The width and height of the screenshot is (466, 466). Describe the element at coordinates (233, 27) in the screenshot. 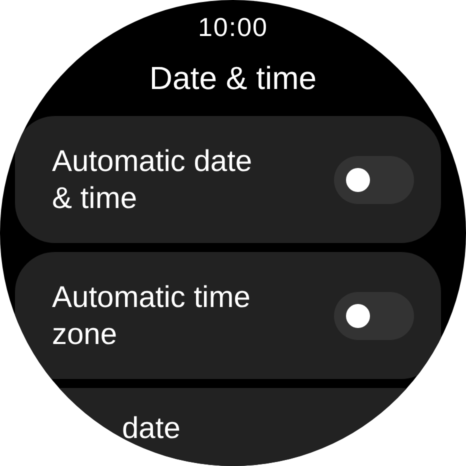

I see `status-time: 10:00` at that location.